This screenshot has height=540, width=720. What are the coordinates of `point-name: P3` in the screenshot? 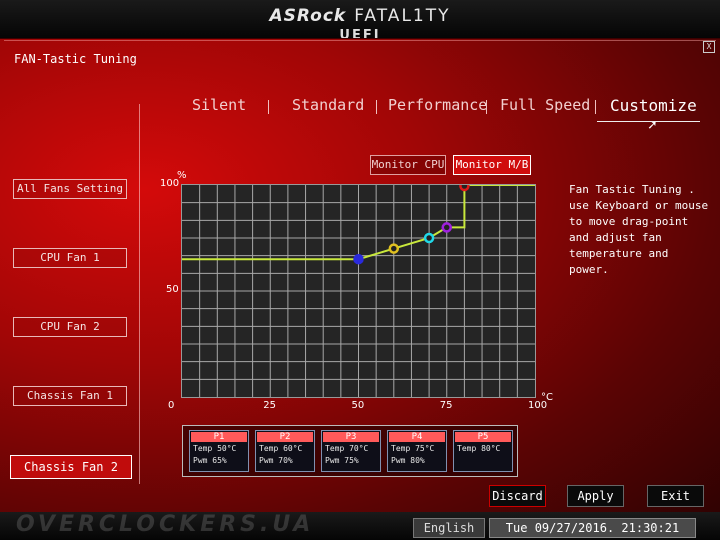 It's located at (351, 437).